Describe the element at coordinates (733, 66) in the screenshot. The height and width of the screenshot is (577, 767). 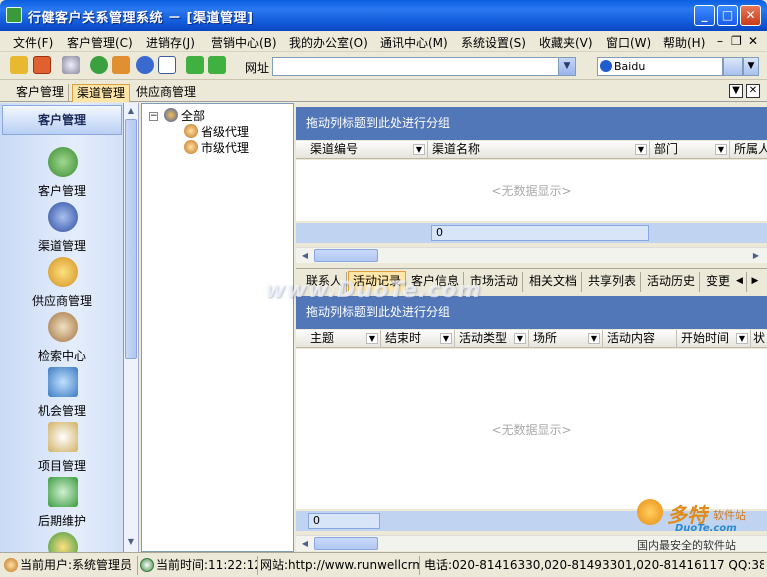
I see `search-go-button` at that location.